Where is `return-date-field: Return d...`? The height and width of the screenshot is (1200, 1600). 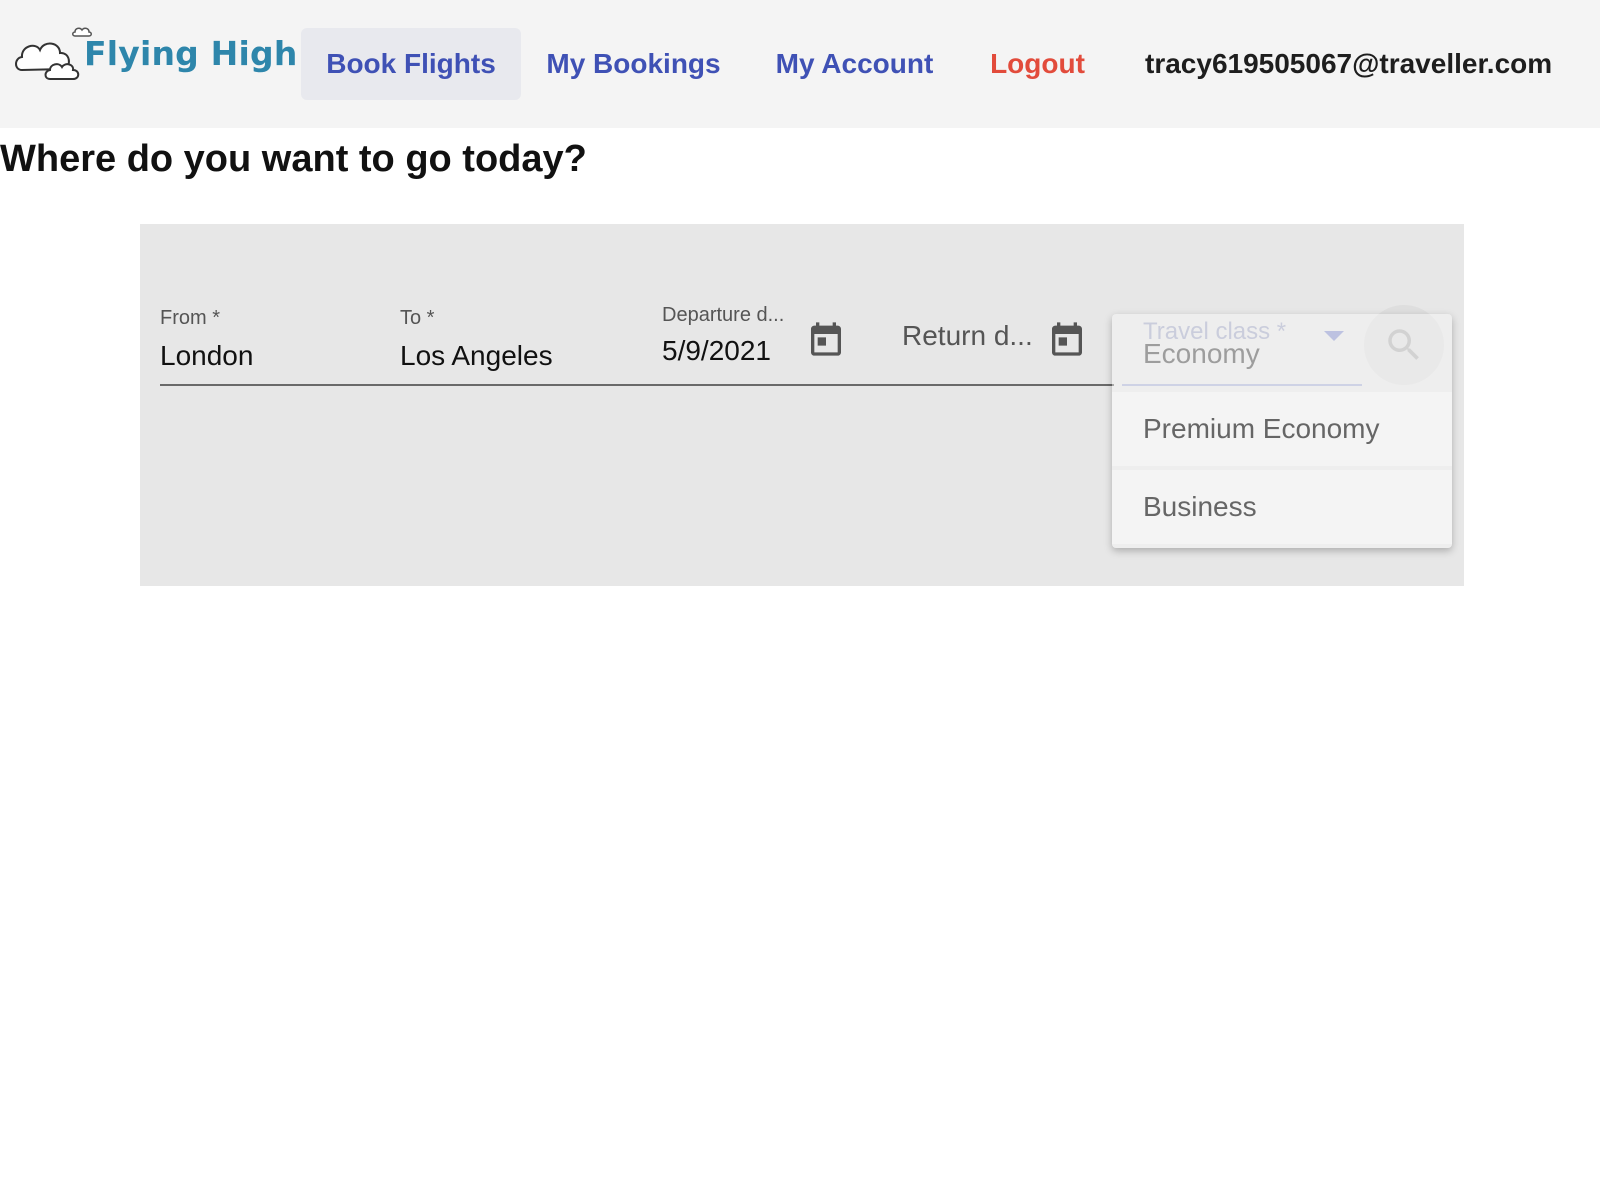 return-date-field: Return d... is located at coordinates (967, 336).